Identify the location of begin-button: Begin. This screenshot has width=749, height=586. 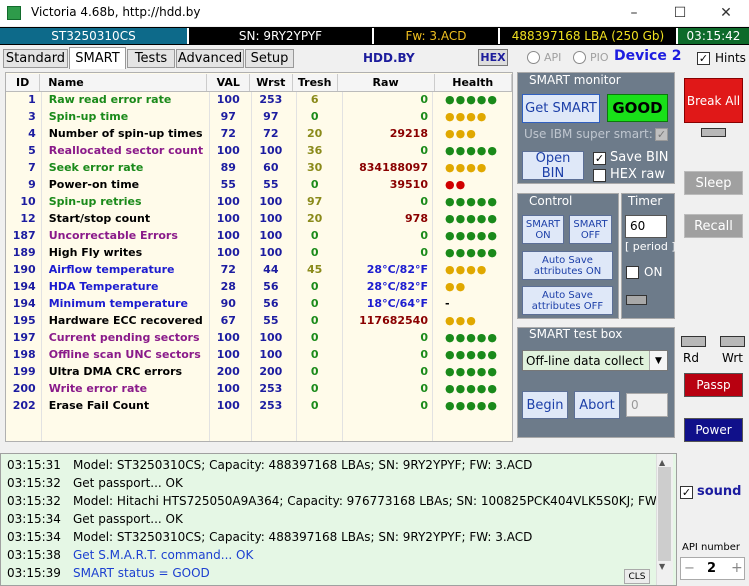
(545, 405).